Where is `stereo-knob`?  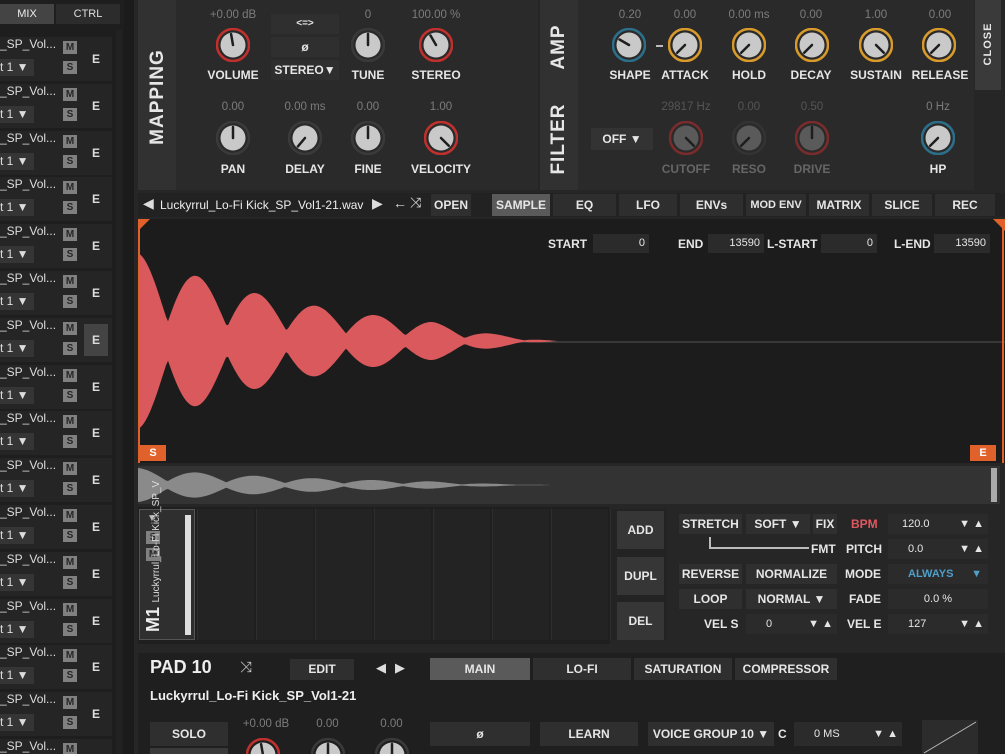 stereo-knob is located at coordinates (436, 45).